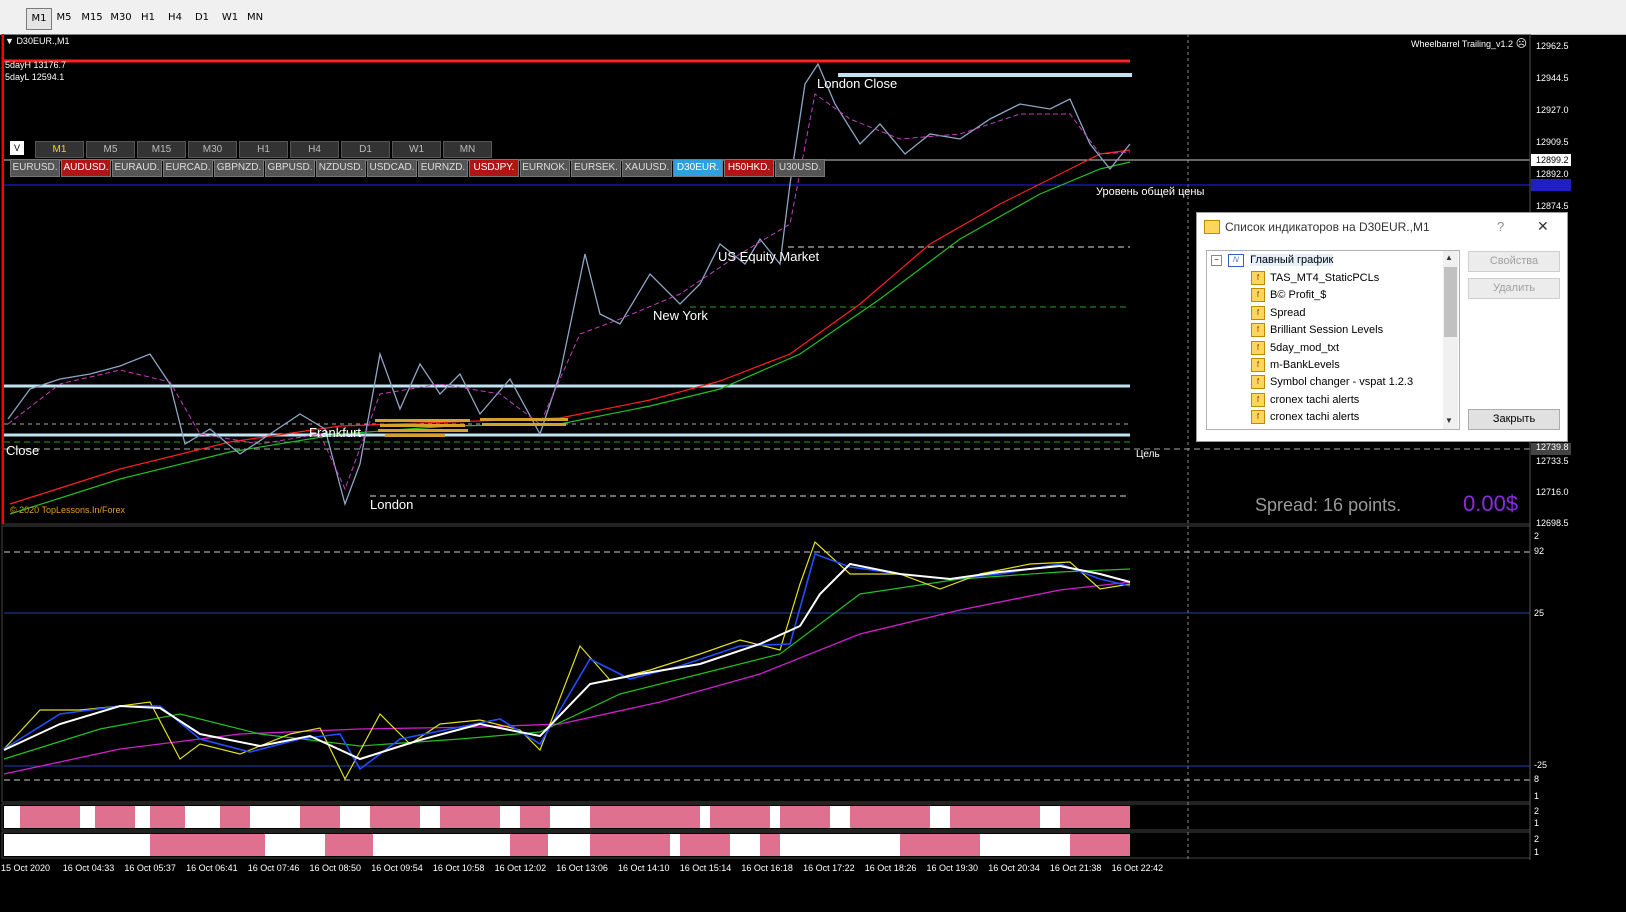  I want to click on price-label: 12927.0, so click(1552, 110).